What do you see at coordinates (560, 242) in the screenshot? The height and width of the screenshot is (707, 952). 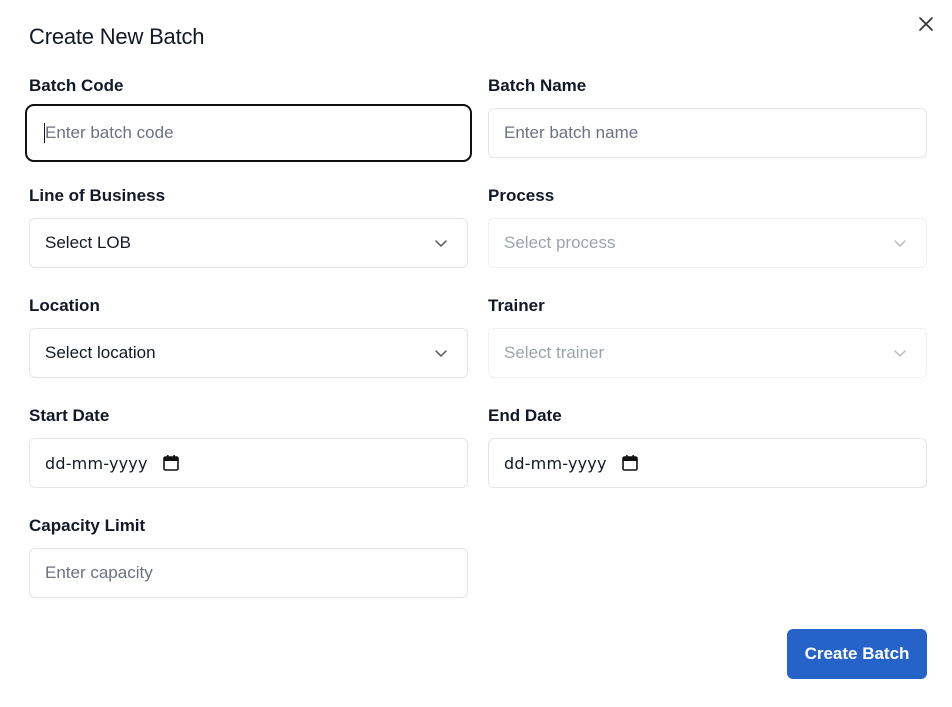 I see `process-selected-value: Select process` at bounding box center [560, 242].